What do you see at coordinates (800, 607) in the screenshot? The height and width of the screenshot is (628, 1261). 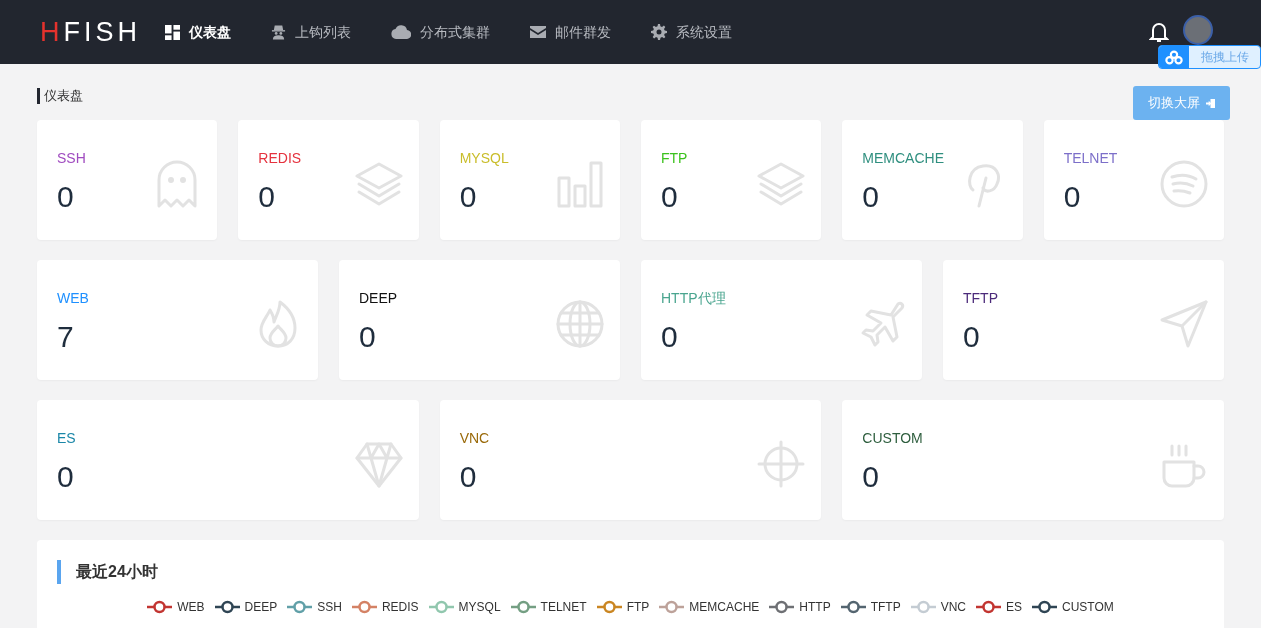 I see `legend-item: HTTP` at bounding box center [800, 607].